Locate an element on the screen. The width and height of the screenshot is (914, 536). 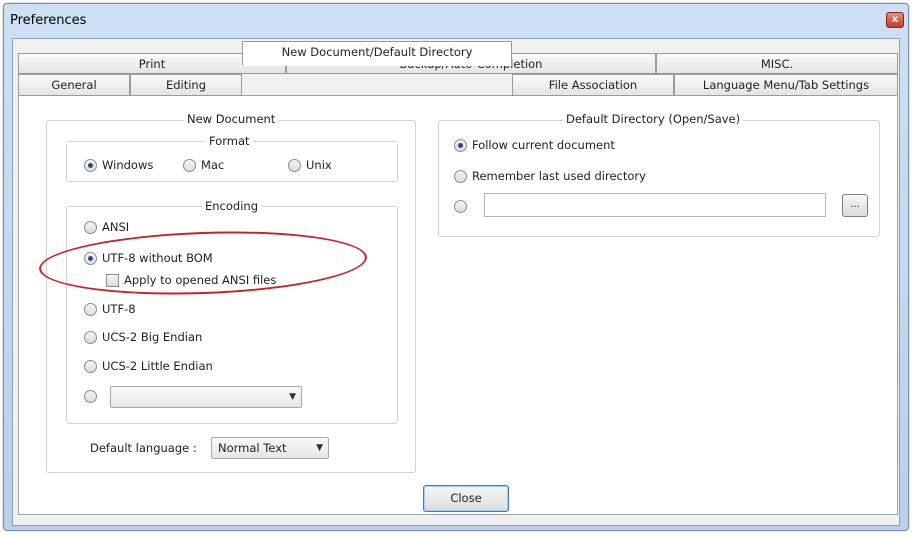
close-window-button: x is located at coordinates (895, 20).